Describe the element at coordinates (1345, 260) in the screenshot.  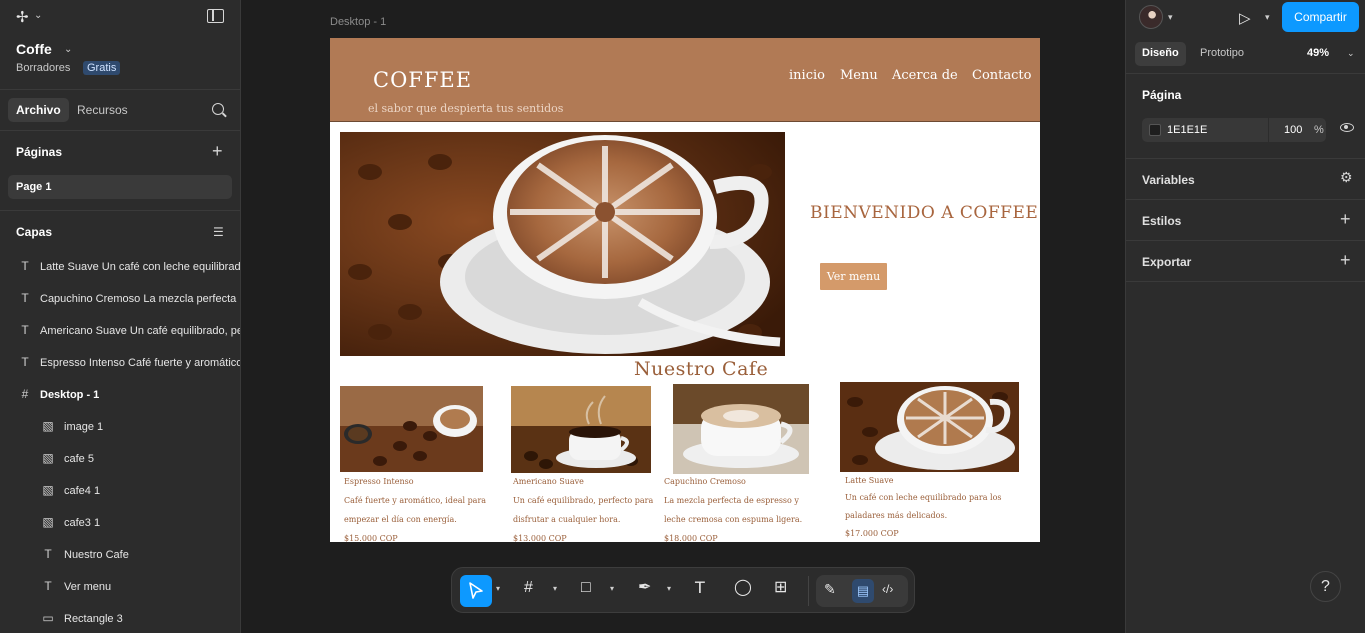
I see `add-export-icon: +` at that location.